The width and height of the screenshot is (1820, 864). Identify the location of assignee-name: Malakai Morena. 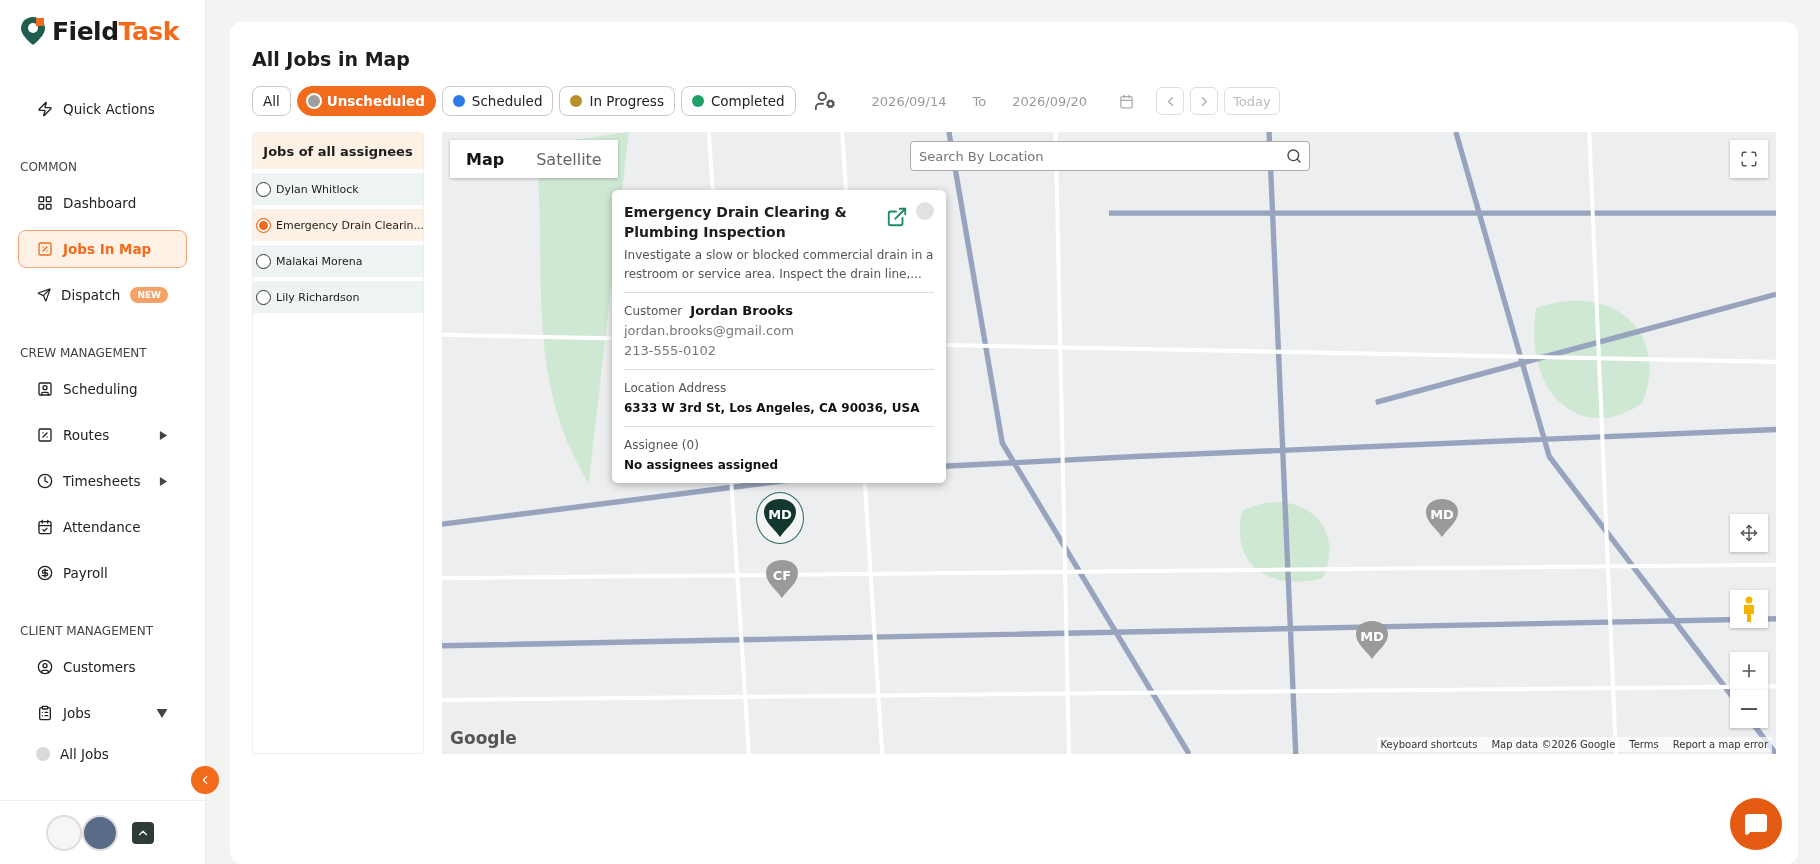
(319, 261).